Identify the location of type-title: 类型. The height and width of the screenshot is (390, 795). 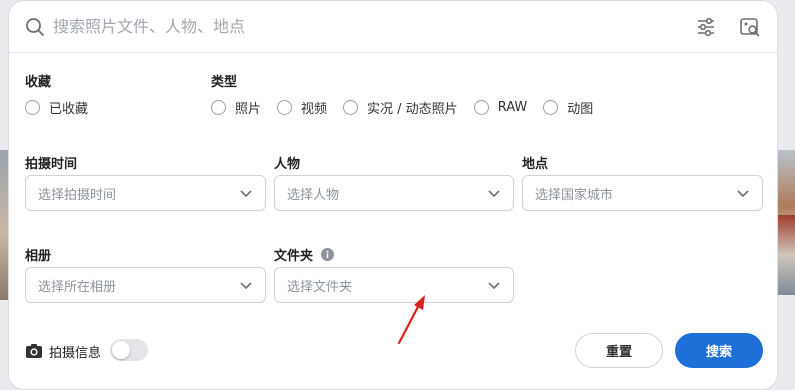
(224, 82).